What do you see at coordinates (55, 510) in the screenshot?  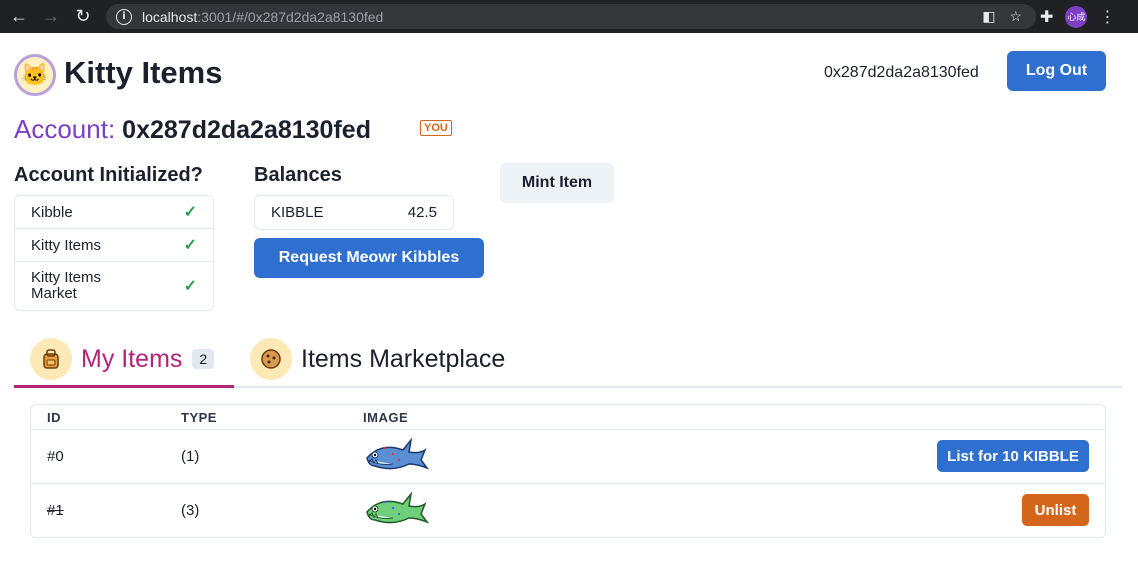 I see `item-id: #1` at bounding box center [55, 510].